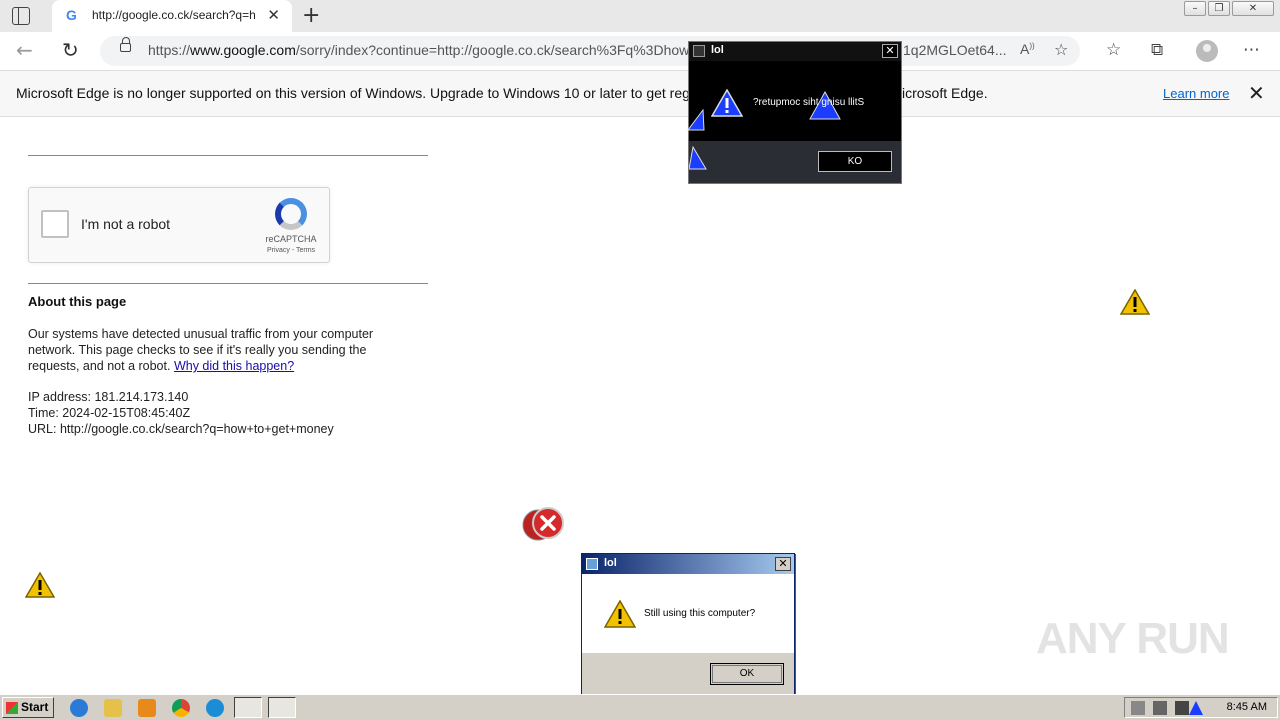  I want to click on error-x-icon, so click(543, 524).